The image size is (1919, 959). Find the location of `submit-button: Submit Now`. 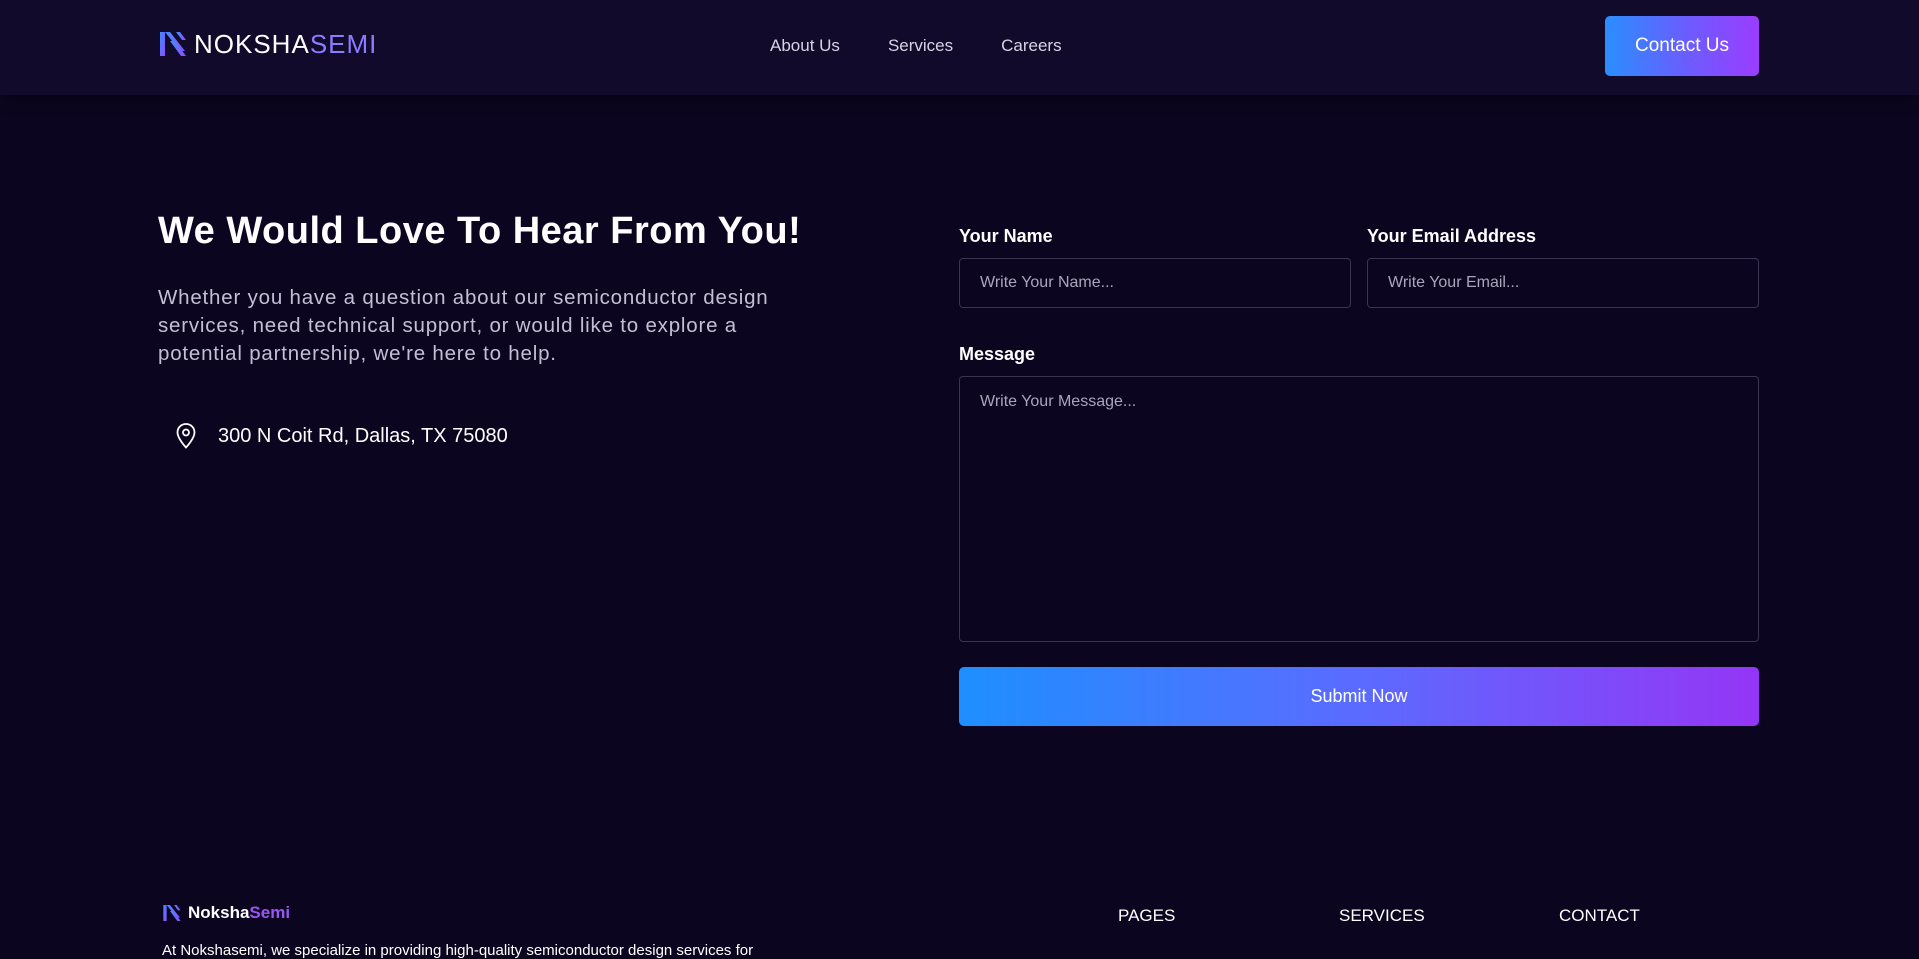

submit-button: Submit Now is located at coordinates (1359, 696).